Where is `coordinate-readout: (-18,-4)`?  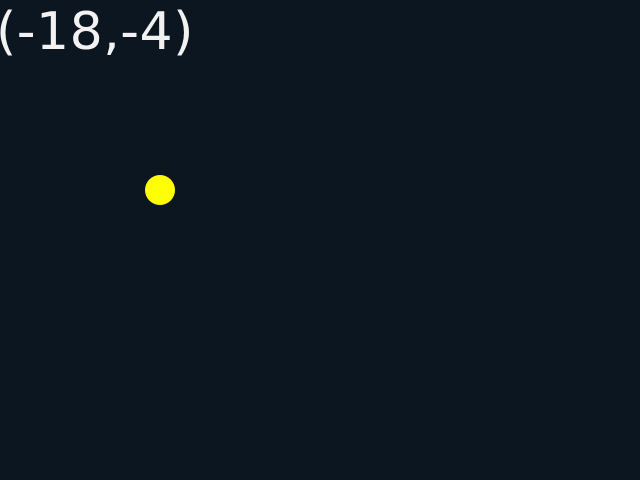
coordinate-readout: (-18,-4) is located at coordinates (97, 32).